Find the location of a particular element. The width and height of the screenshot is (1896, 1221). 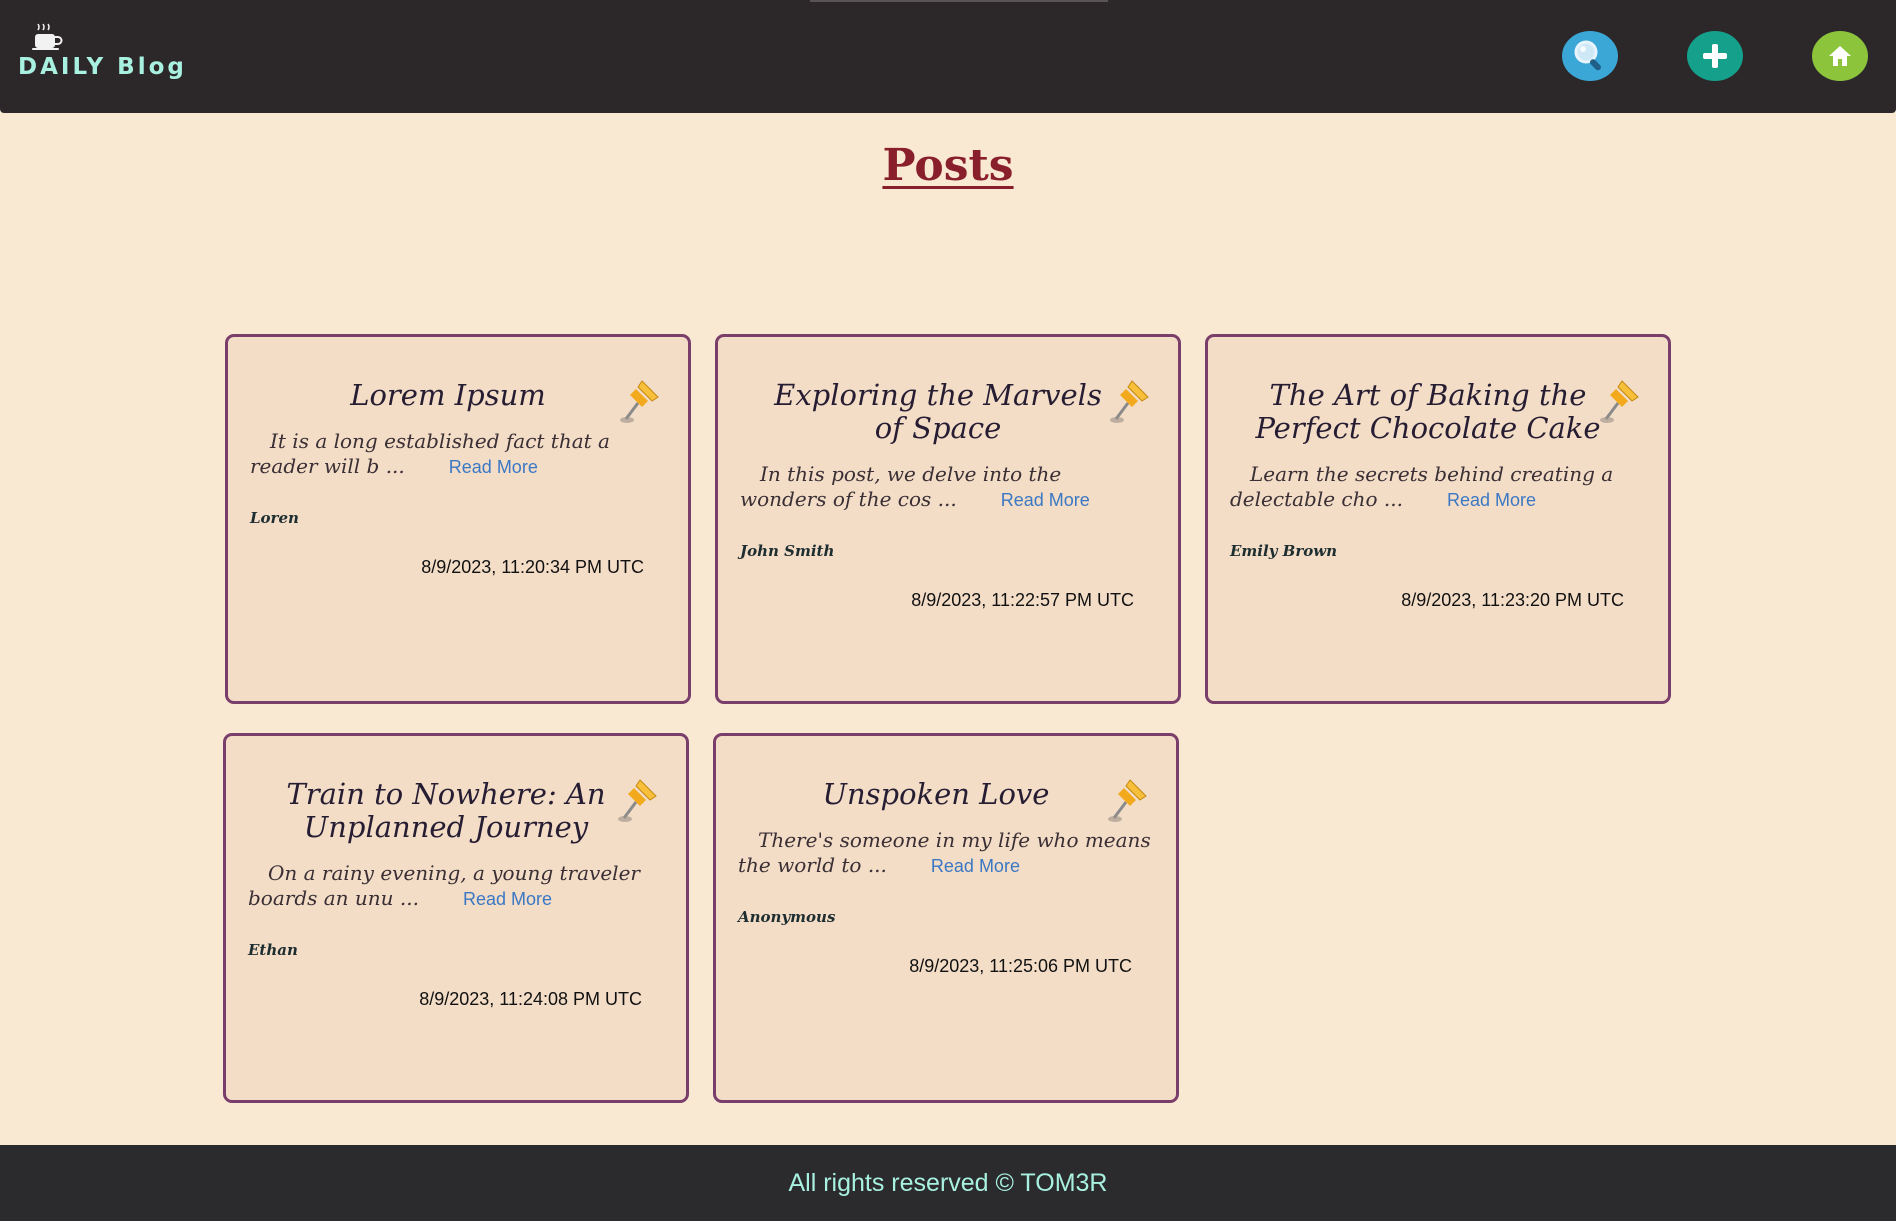

top-navbar: DAILY Blog is located at coordinates (948, 56).